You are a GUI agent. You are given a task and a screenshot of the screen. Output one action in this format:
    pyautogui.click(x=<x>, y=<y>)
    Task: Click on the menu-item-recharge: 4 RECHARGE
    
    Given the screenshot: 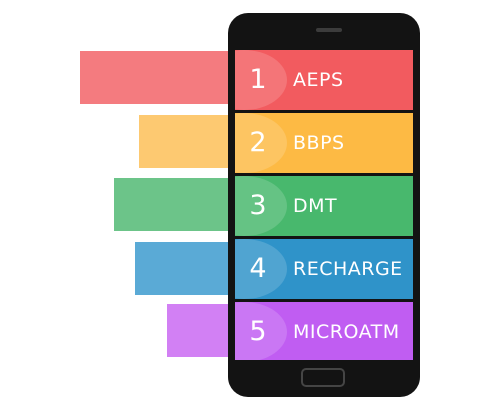 What is the action you would take?
    pyautogui.click(x=324, y=269)
    